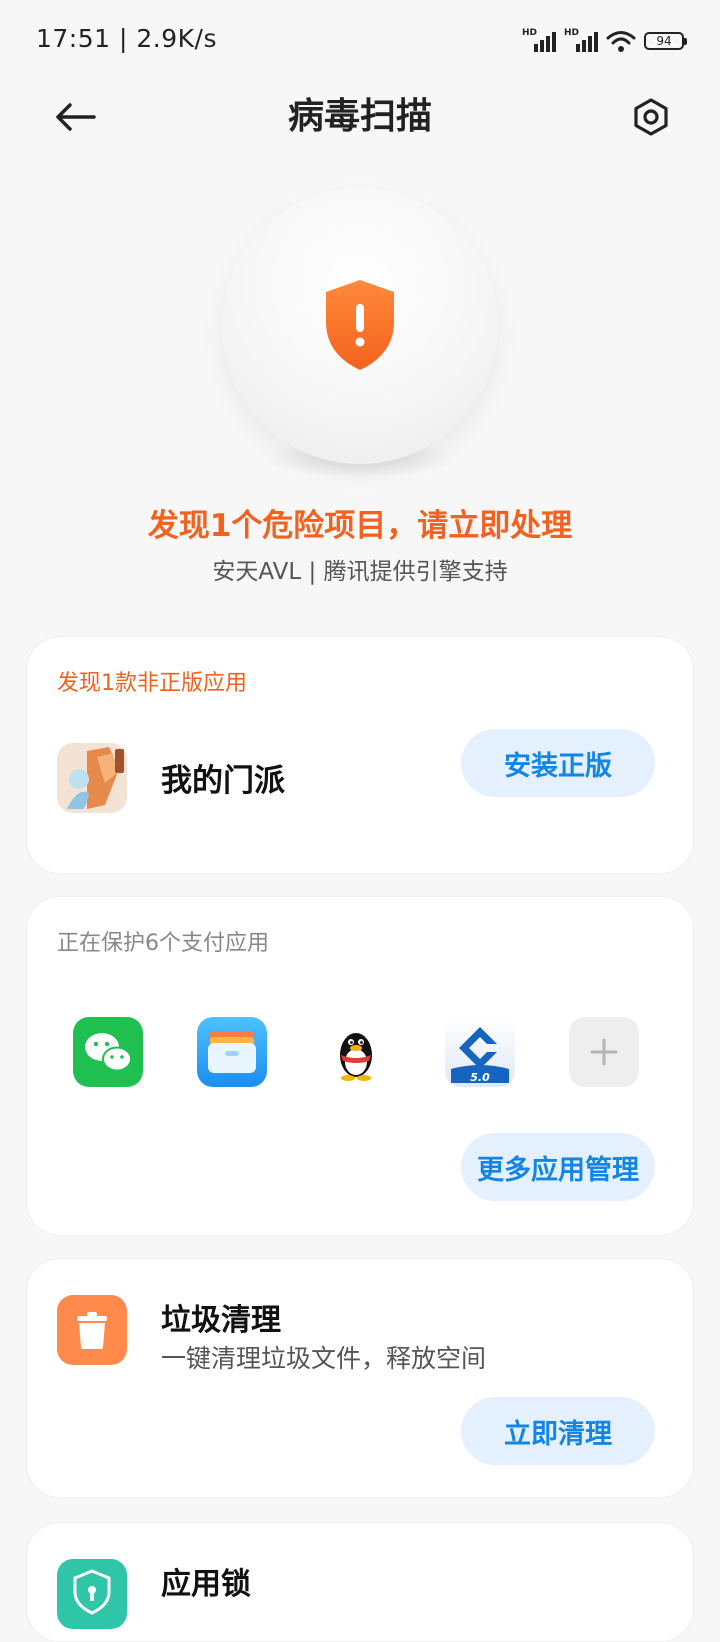 The height and width of the screenshot is (1642, 720). Describe the element at coordinates (92, 778) in the screenshot. I see `game-app-icon` at that location.